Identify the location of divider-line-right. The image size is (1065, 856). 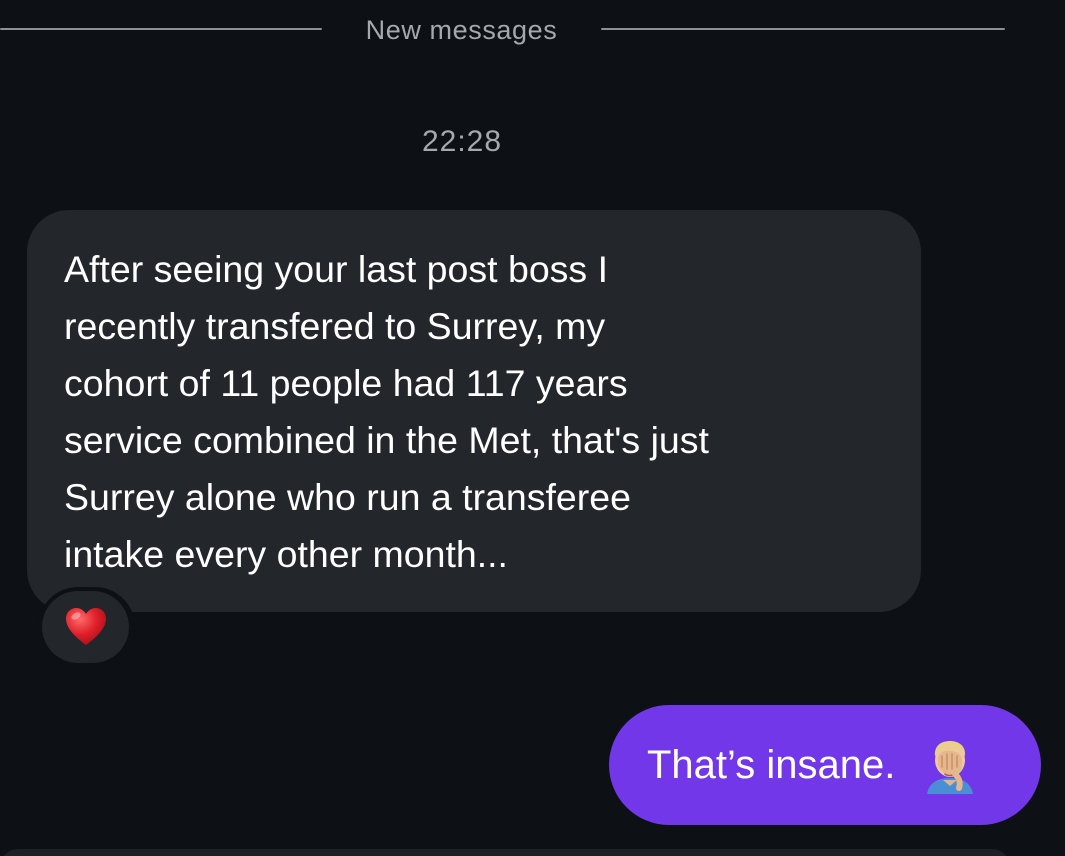
(803, 29).